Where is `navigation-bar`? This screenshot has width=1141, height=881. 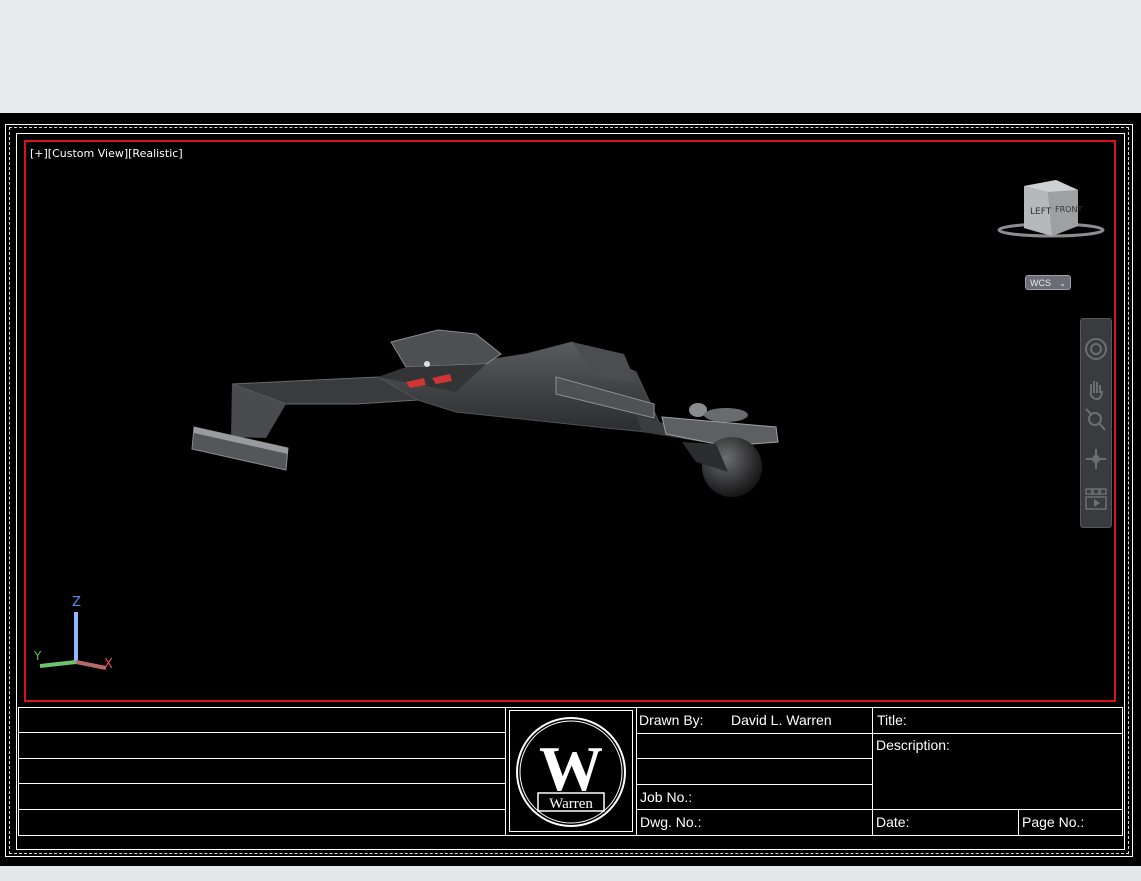
navigation-bar is located at coordinates (1096, 423).